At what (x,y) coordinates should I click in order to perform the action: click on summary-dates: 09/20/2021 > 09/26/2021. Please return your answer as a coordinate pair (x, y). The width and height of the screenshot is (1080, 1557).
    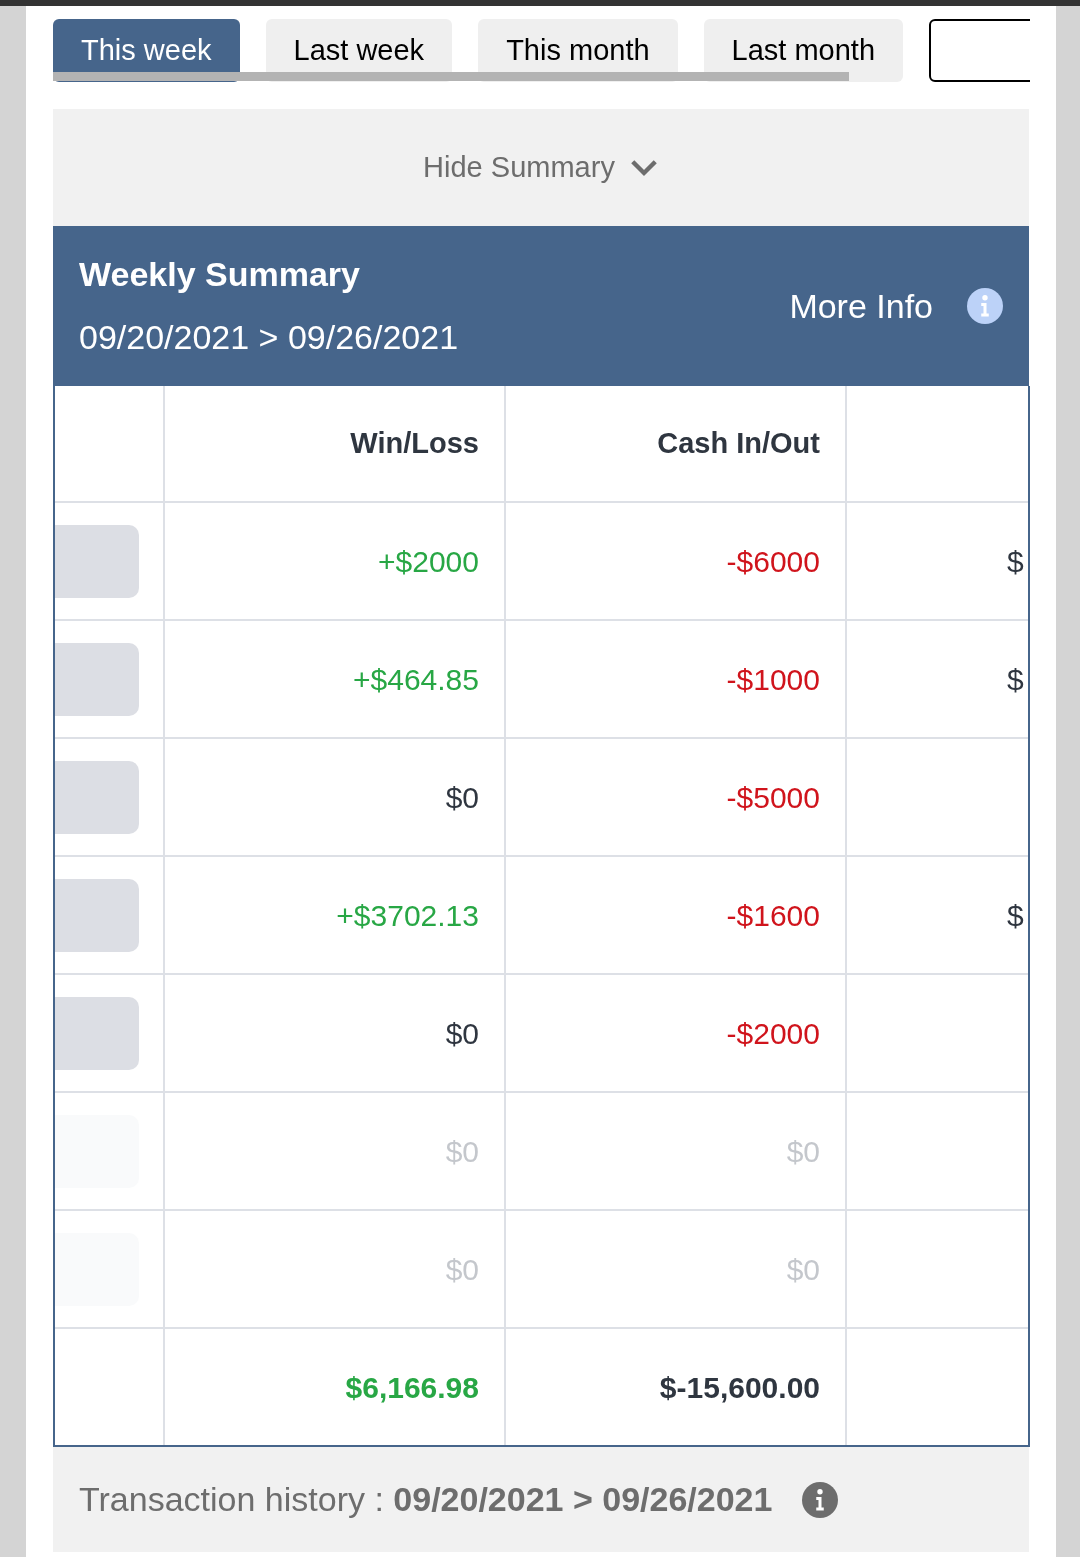
    Looking at the image, I should click on (269, 337).